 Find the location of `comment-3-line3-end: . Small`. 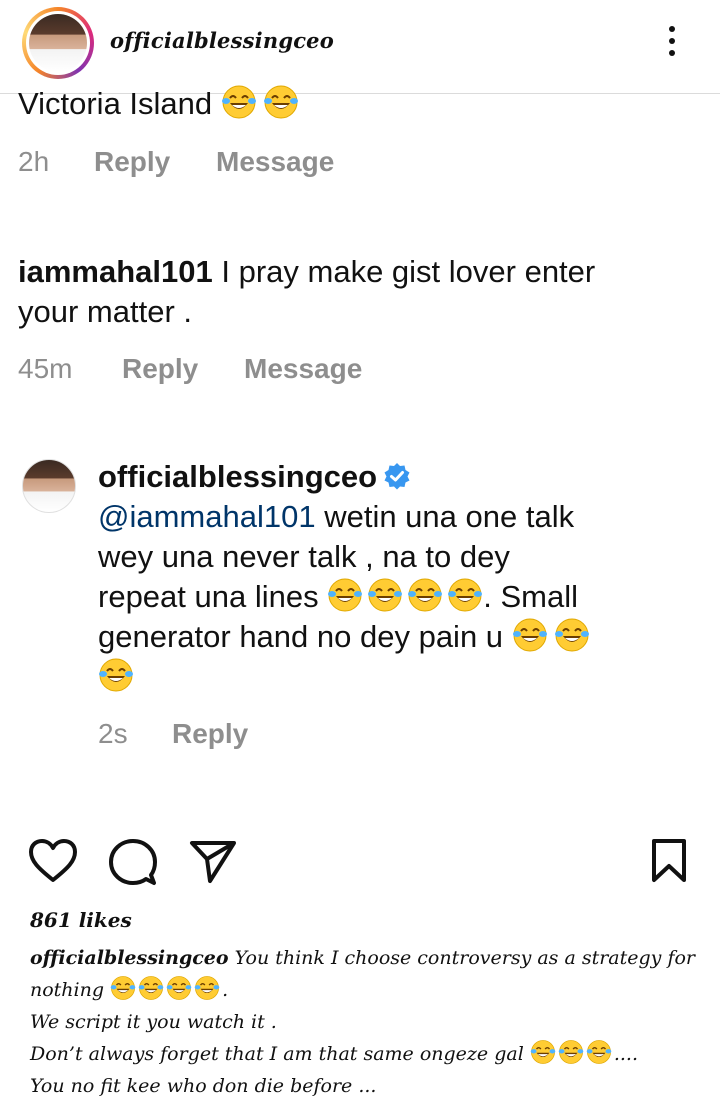

comment-3-line3-end: . Small is located at coordinates (530, 596).